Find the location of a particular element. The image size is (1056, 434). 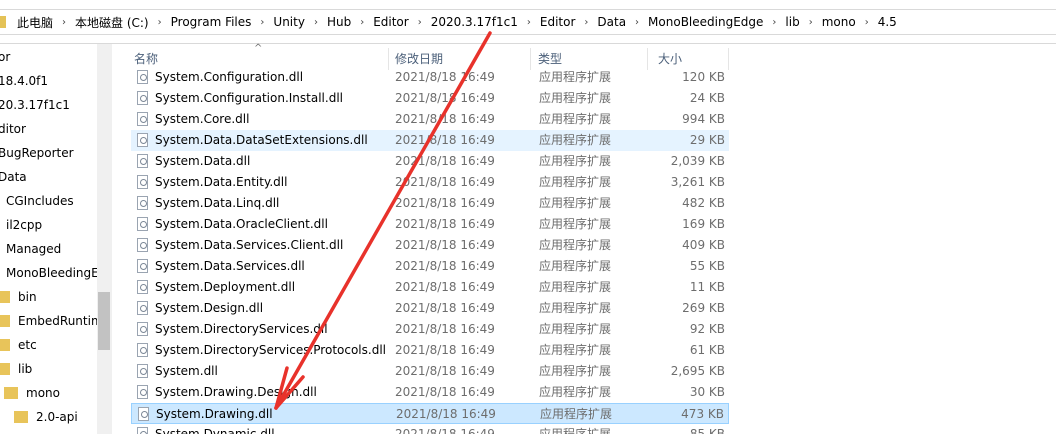

breadcrumb-item: 此电脑 is located at coordinates (35, 22).